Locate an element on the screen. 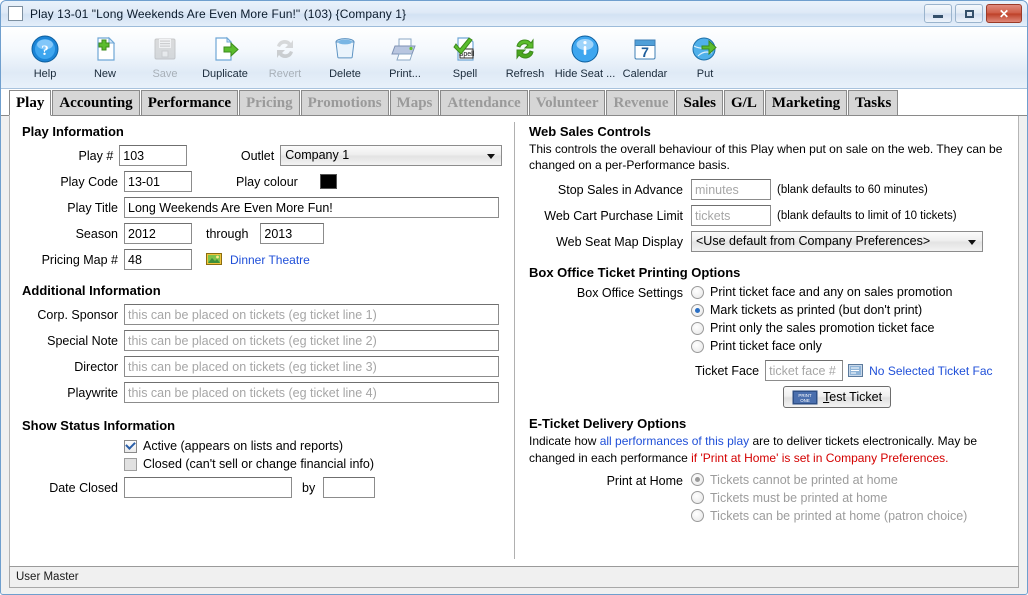 The width and height of the screenshot is (1028, 595). special-note-input is located at coordinates (311, 340).